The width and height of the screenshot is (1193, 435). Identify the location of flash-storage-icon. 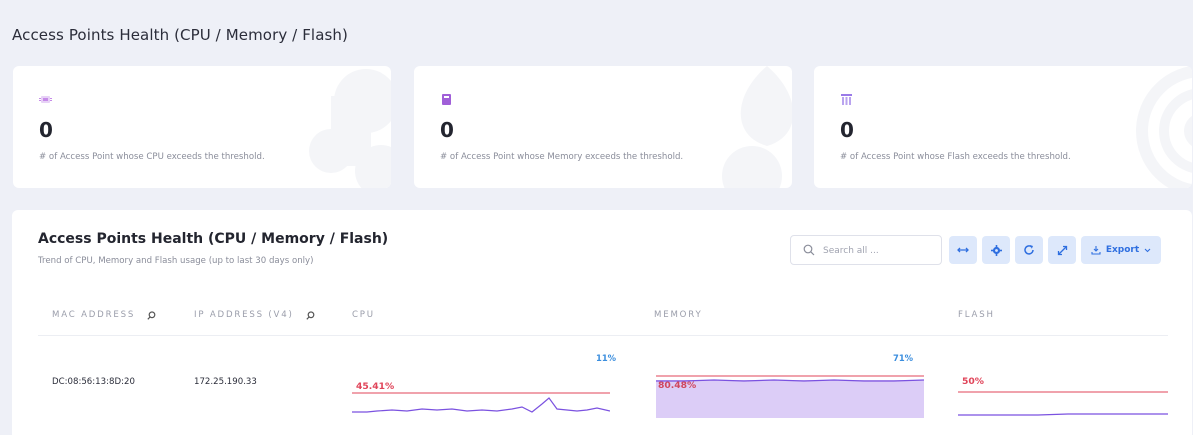
(846, 99).